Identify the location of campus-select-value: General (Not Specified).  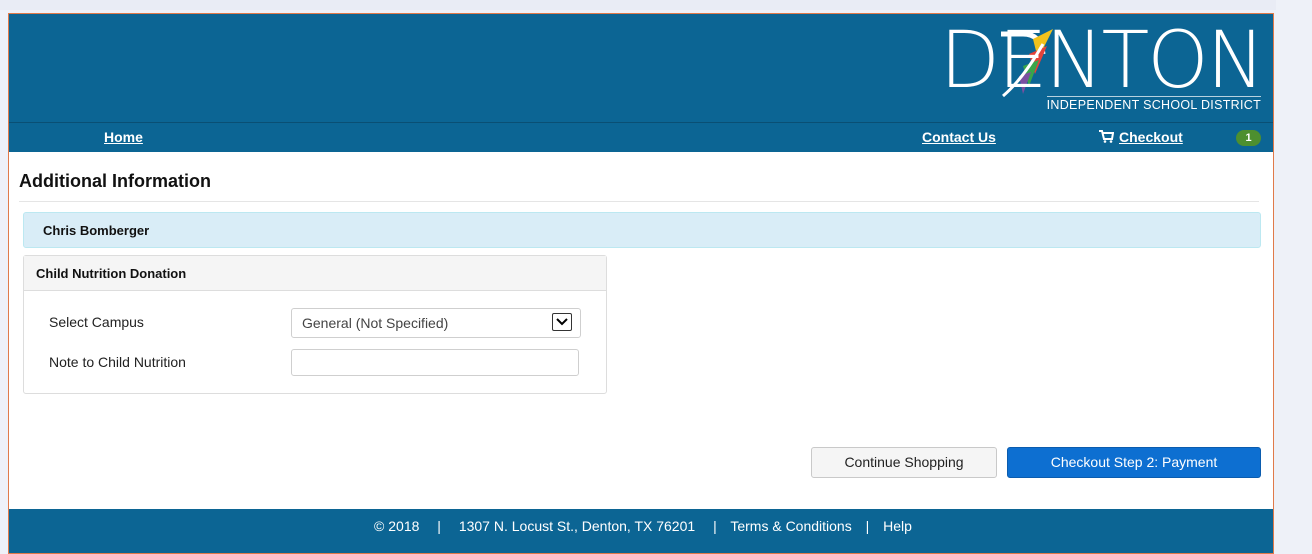
(375, 323).